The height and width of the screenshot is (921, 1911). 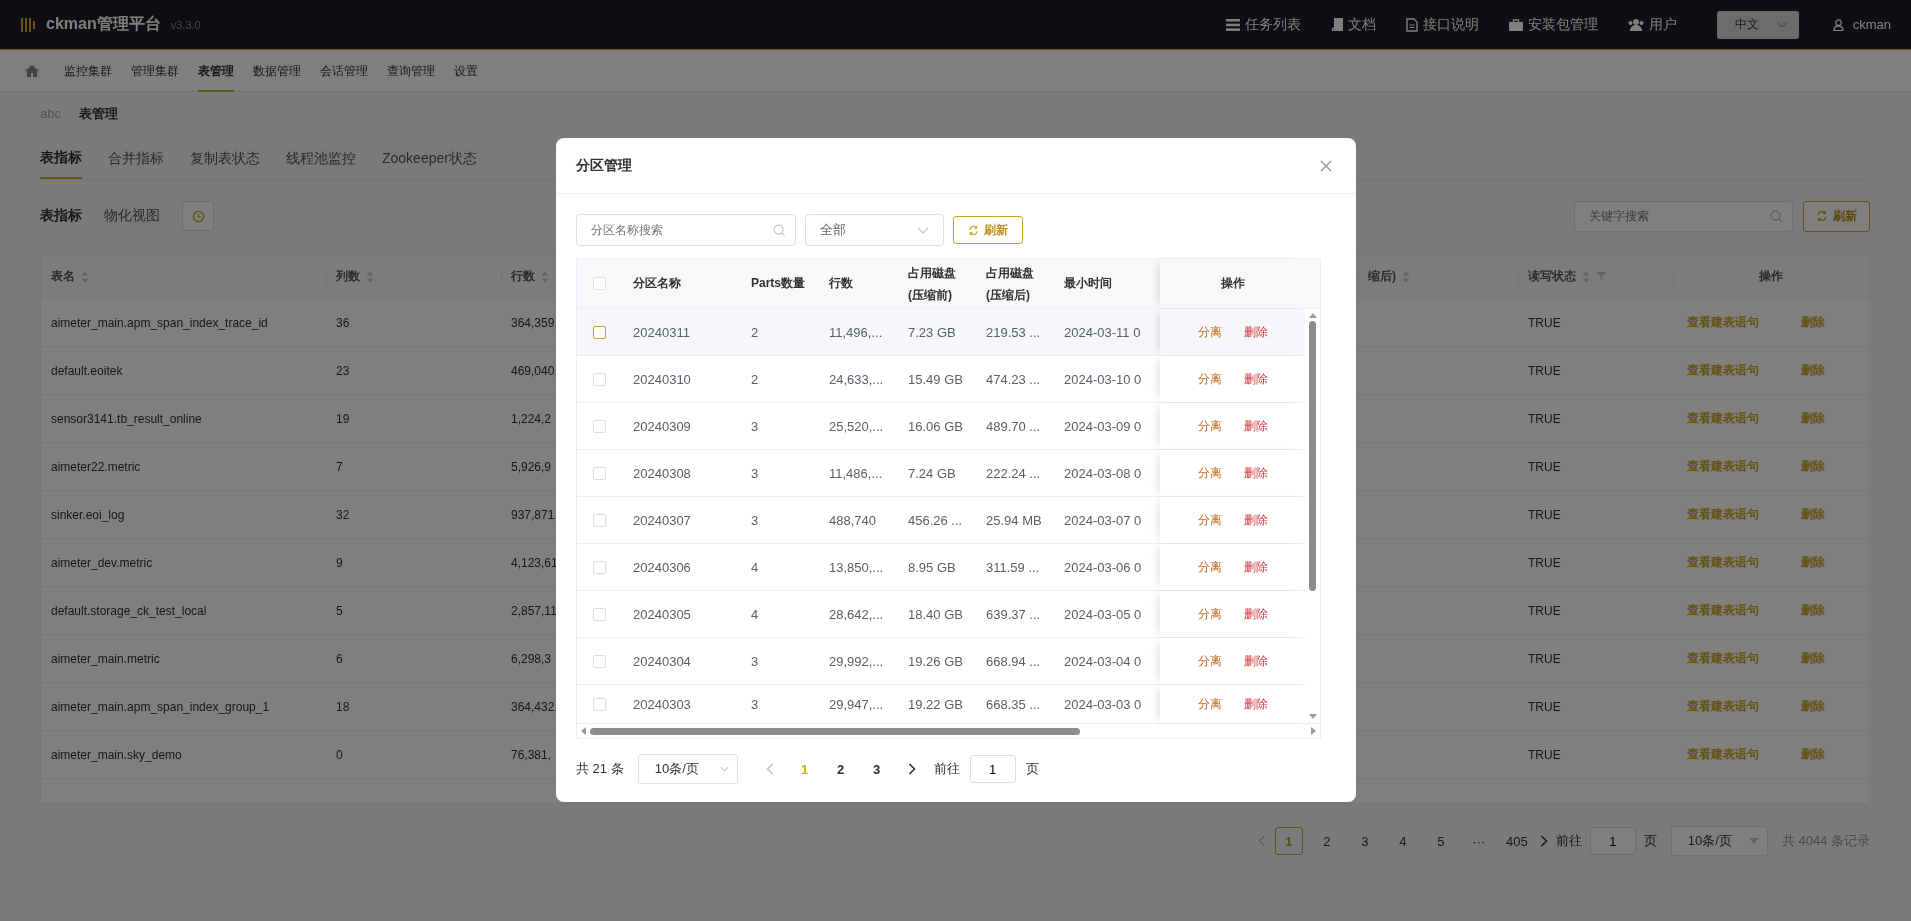 I want to click on table-row: 20240303 3 29,947,... 19.22 GB 668.35 ... 2024-03-03 0 分离 删除, so click(x=941, y=704).